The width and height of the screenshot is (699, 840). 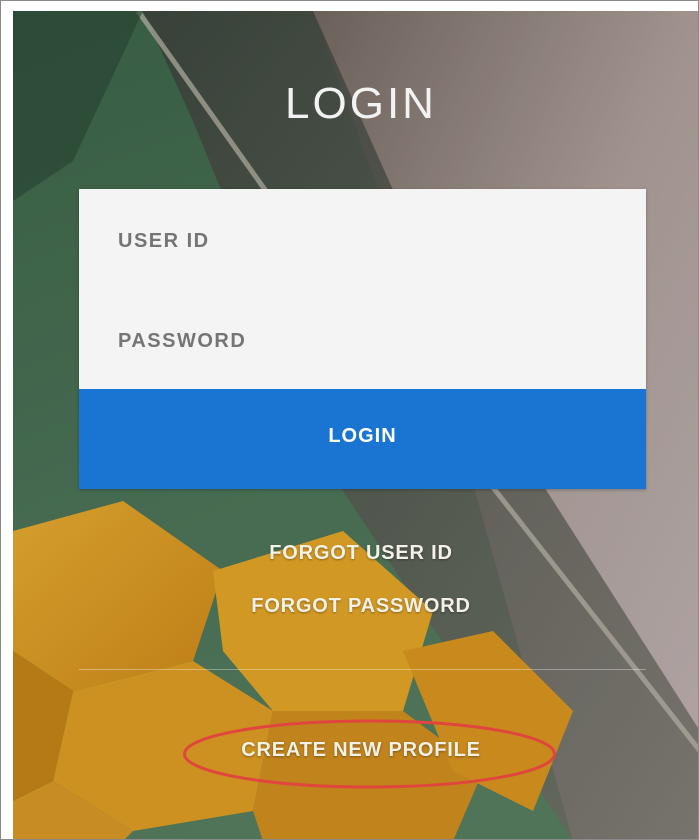 I want to click on password-input, so click(x=362, y=341).